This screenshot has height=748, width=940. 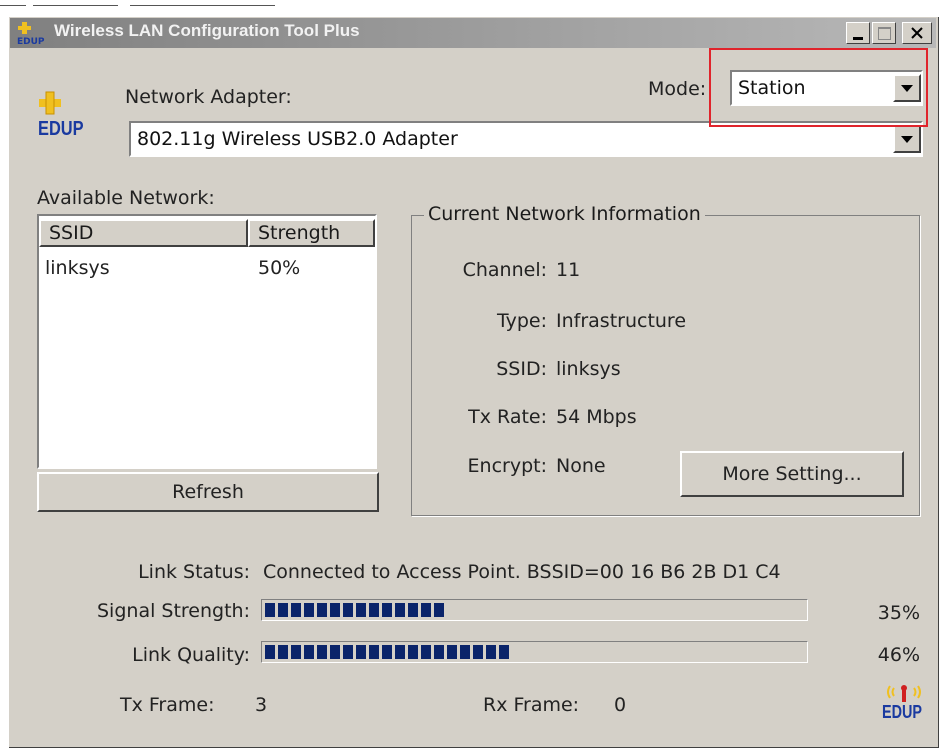 What do you see at coordinates (31, 41) in the screenshot?
I see `svg-text: EDUP` at bounding box center [31, 41].